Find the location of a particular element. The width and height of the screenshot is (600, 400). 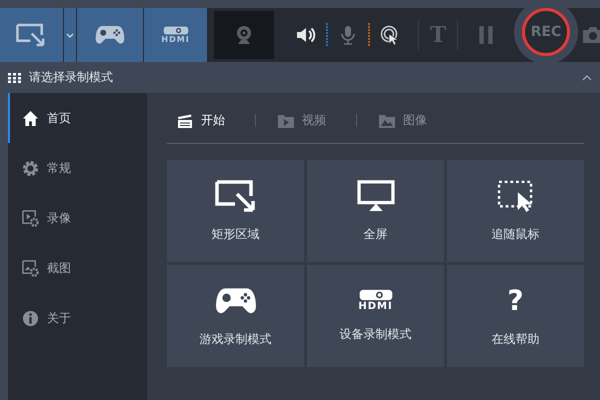

sidebar-item: 常规 is located at coordinates (77, 168).